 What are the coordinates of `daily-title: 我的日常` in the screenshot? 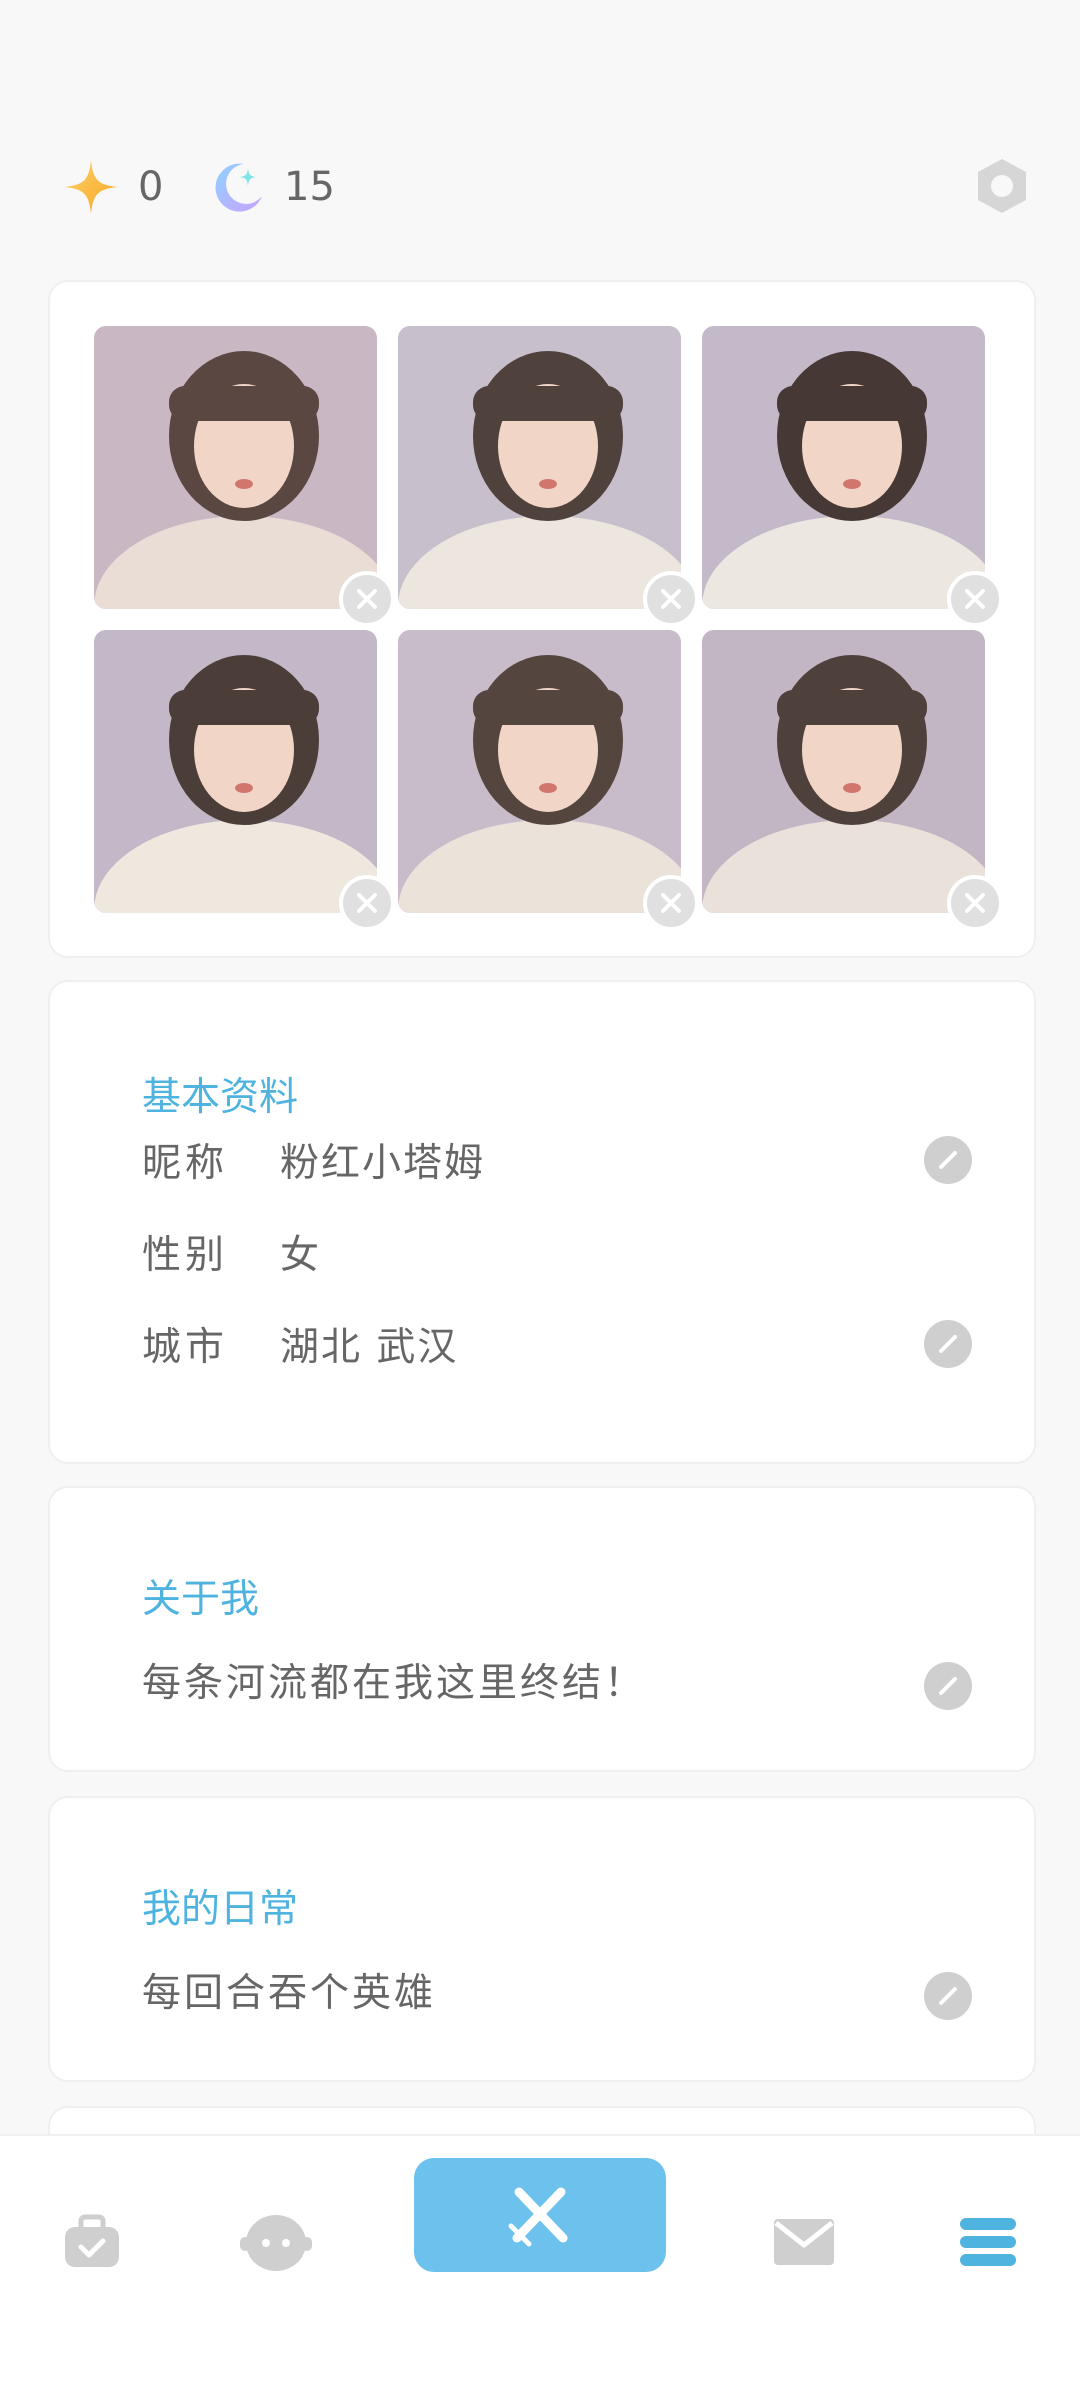 It's located at (220, 1909).